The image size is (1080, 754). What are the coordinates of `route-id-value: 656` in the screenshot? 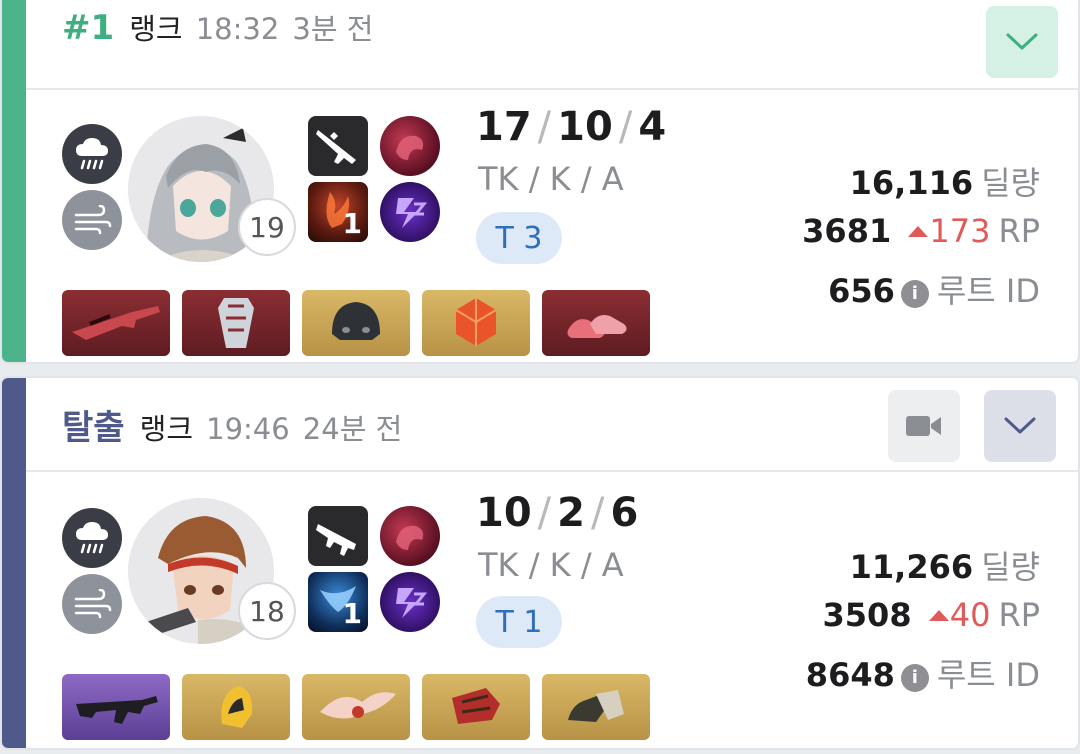 It's located at (861, 291).